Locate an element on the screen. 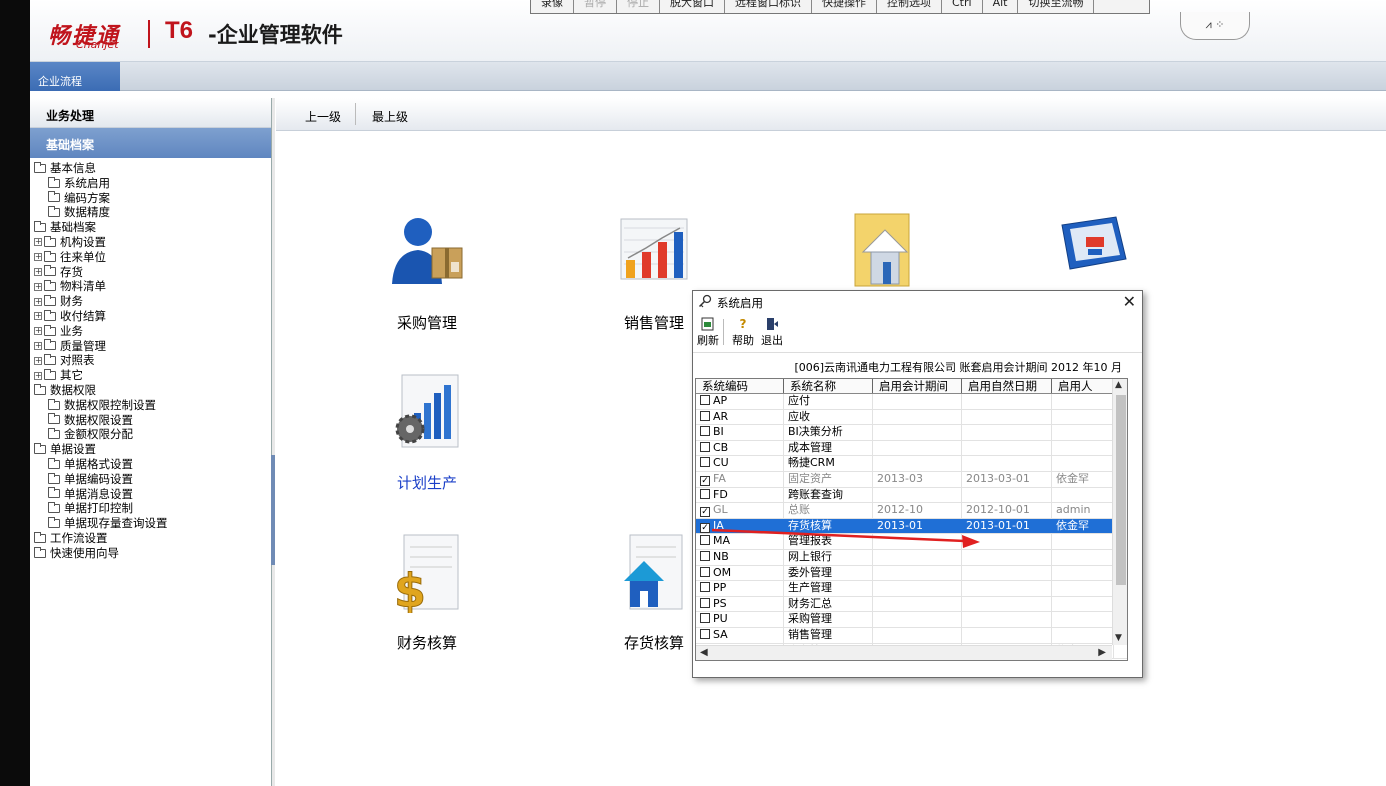 The image size is (1386, 786). finance-label: 财务核算 is located at coordinates (427, 642).